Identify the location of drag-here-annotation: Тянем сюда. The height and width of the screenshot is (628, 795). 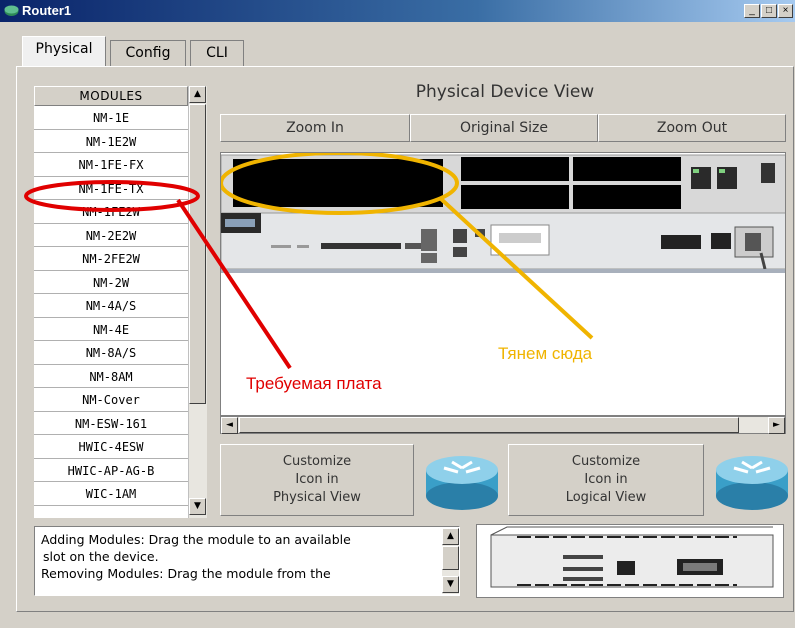
(545, 353).